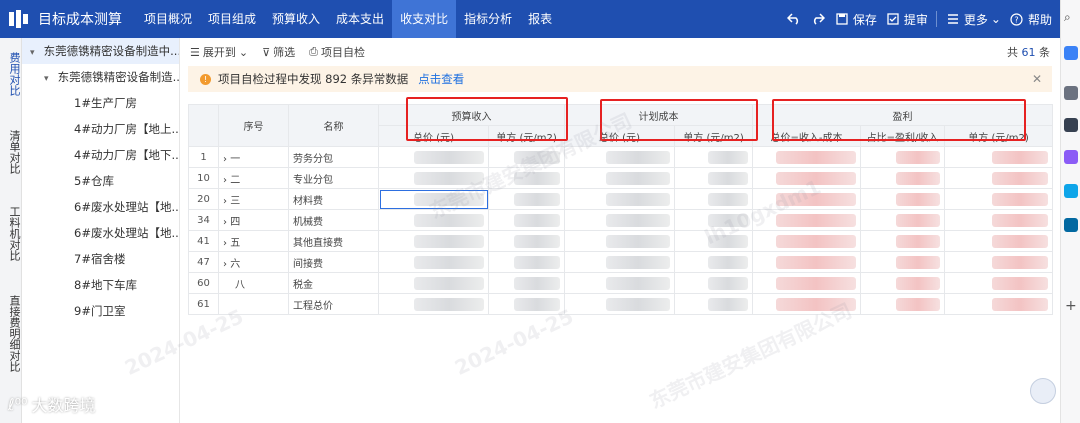  I want to click on row-seq: › 三, so click(253, 199).